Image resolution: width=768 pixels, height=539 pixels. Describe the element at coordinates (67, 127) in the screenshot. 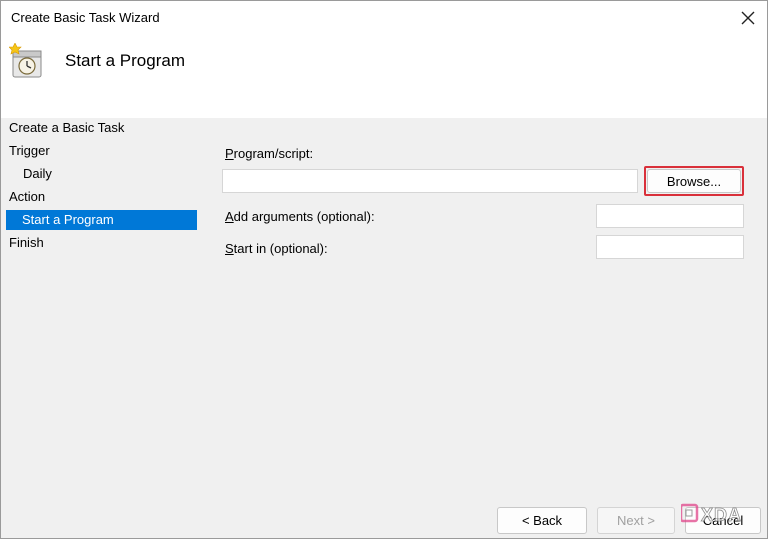

I see `step-create-basic-task: Create a Basic Task` at that location.